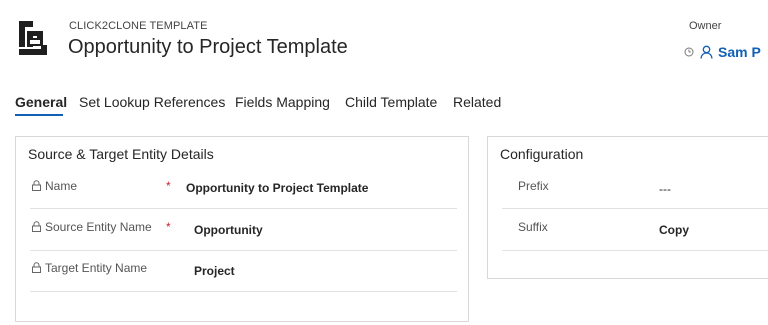 The image size is (768, 325). Describe the element at coordinates (277, 188) in the screenshot. I see `name-value: Opportunity to Project Template` at that location.